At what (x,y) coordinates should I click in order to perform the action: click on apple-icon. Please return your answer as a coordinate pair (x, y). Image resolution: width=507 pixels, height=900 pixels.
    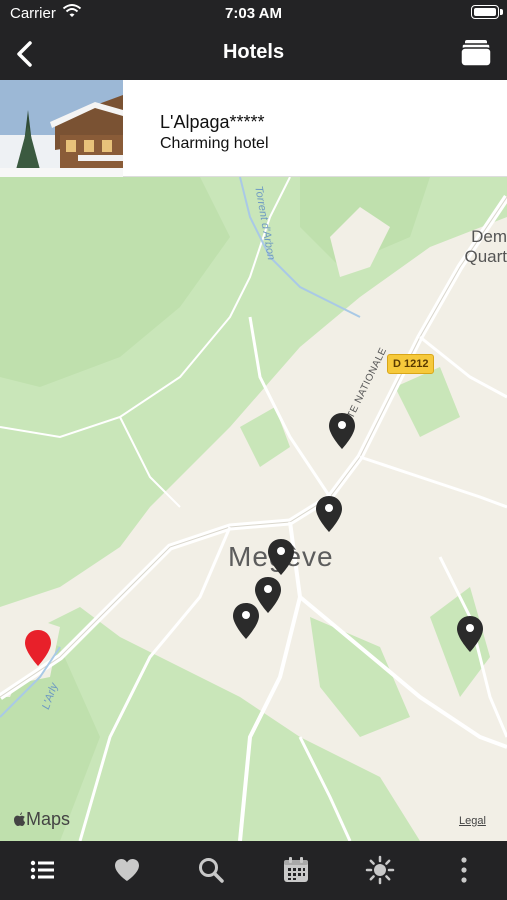
    Looking at the image, I should click on (19, 819).